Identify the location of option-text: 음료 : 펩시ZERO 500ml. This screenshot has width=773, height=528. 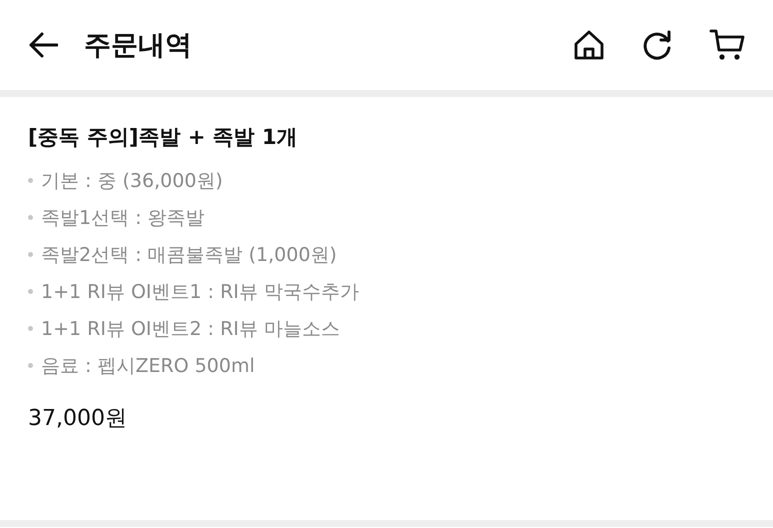
(148, 366).